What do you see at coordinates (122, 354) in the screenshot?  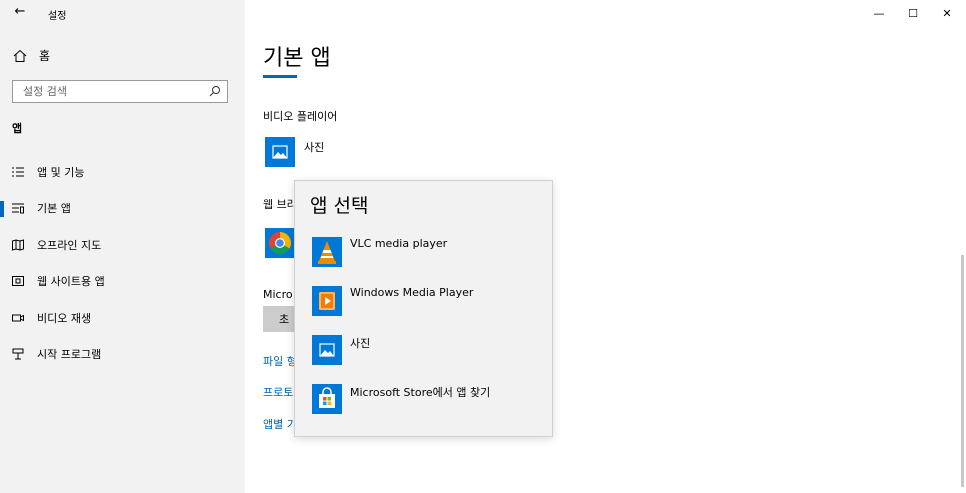 I see `sidebar-item-startup: 시작 프로그램` at bounding box center [122, 354].